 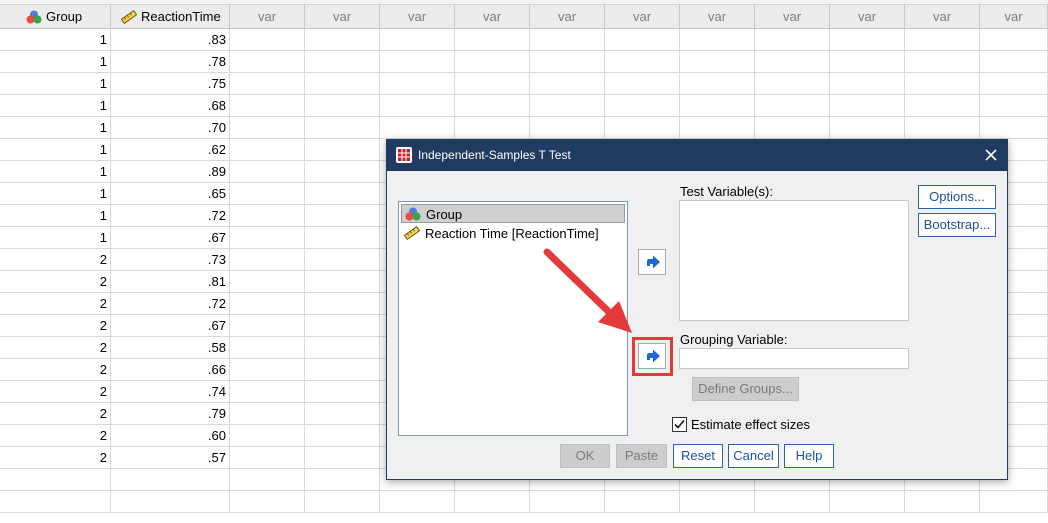 What do you see at coordinates (170, 304) in the screenshot?
I see `cell-reaction-time: .72` at bounding box center [170, 304].